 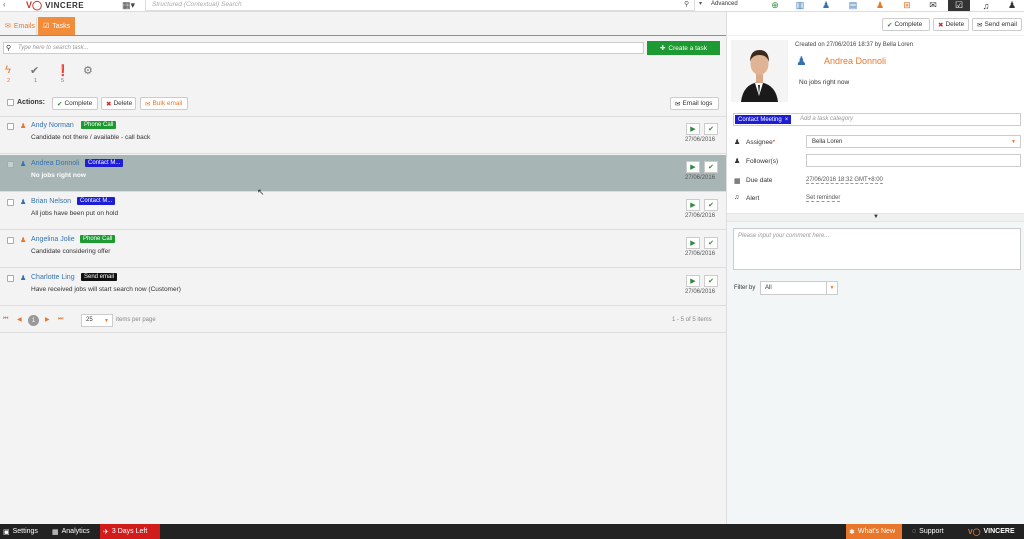 What do you see at coordinates (692, 320) in the screenshot?
I see `pagination-summary: 1 - 5 of 5 items` at bounding box center [692, 320].